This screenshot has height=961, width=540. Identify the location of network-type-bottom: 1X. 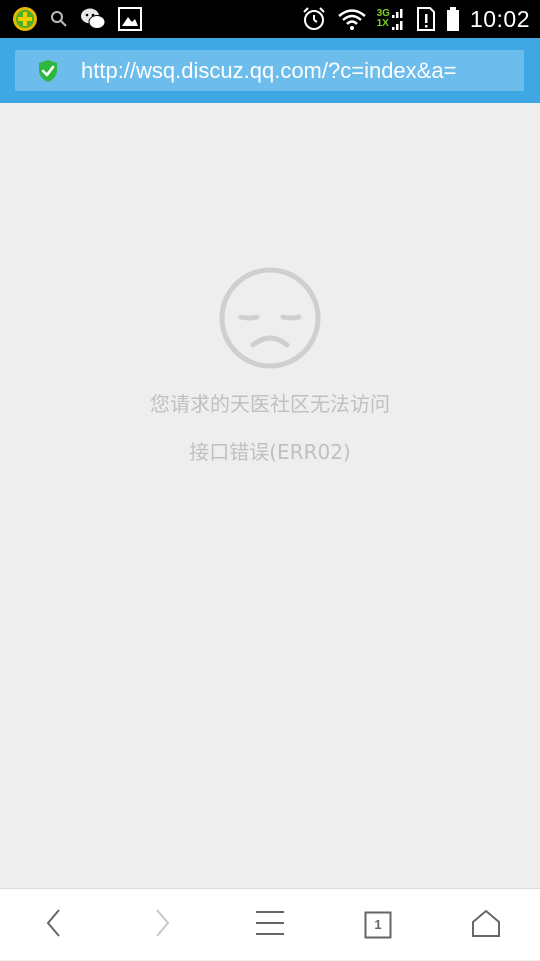
(382, 23).